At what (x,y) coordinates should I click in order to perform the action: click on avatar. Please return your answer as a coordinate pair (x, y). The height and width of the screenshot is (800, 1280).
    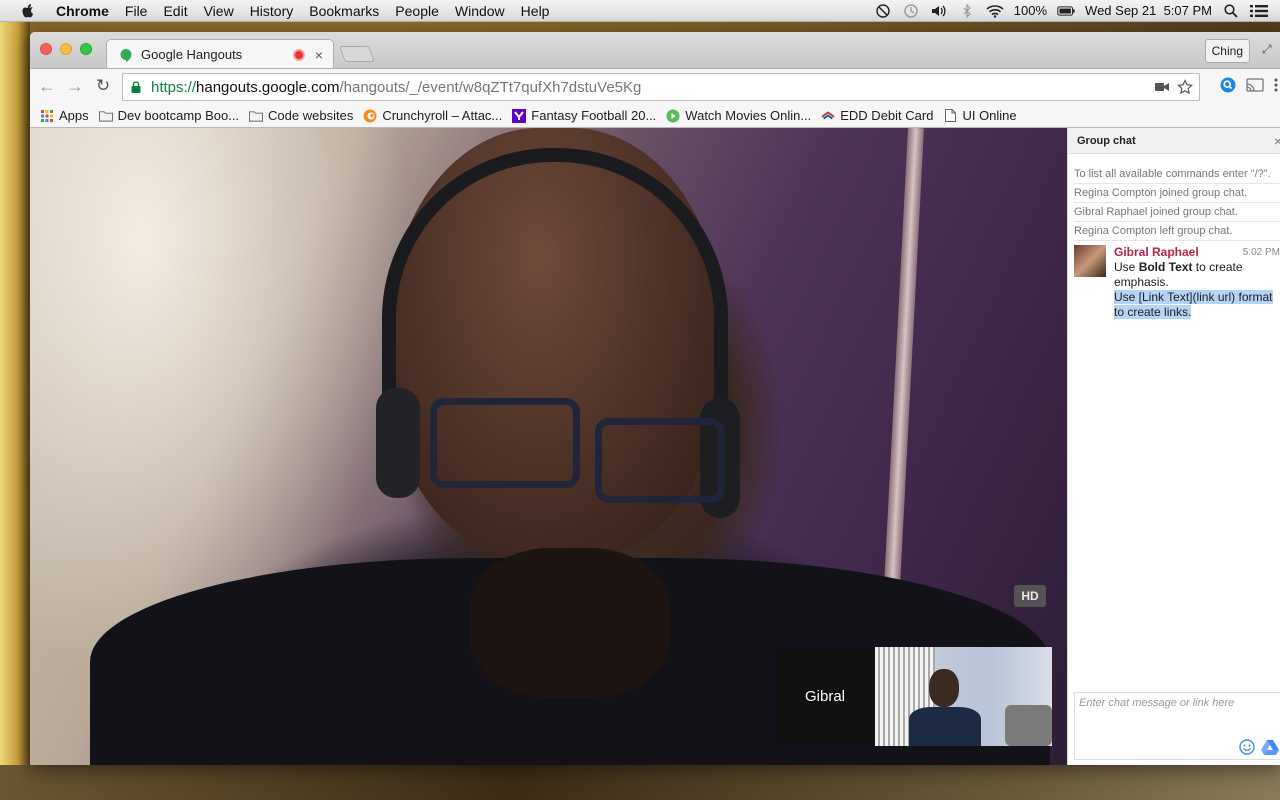
    Looking at the image, I should click on (1090, 261).